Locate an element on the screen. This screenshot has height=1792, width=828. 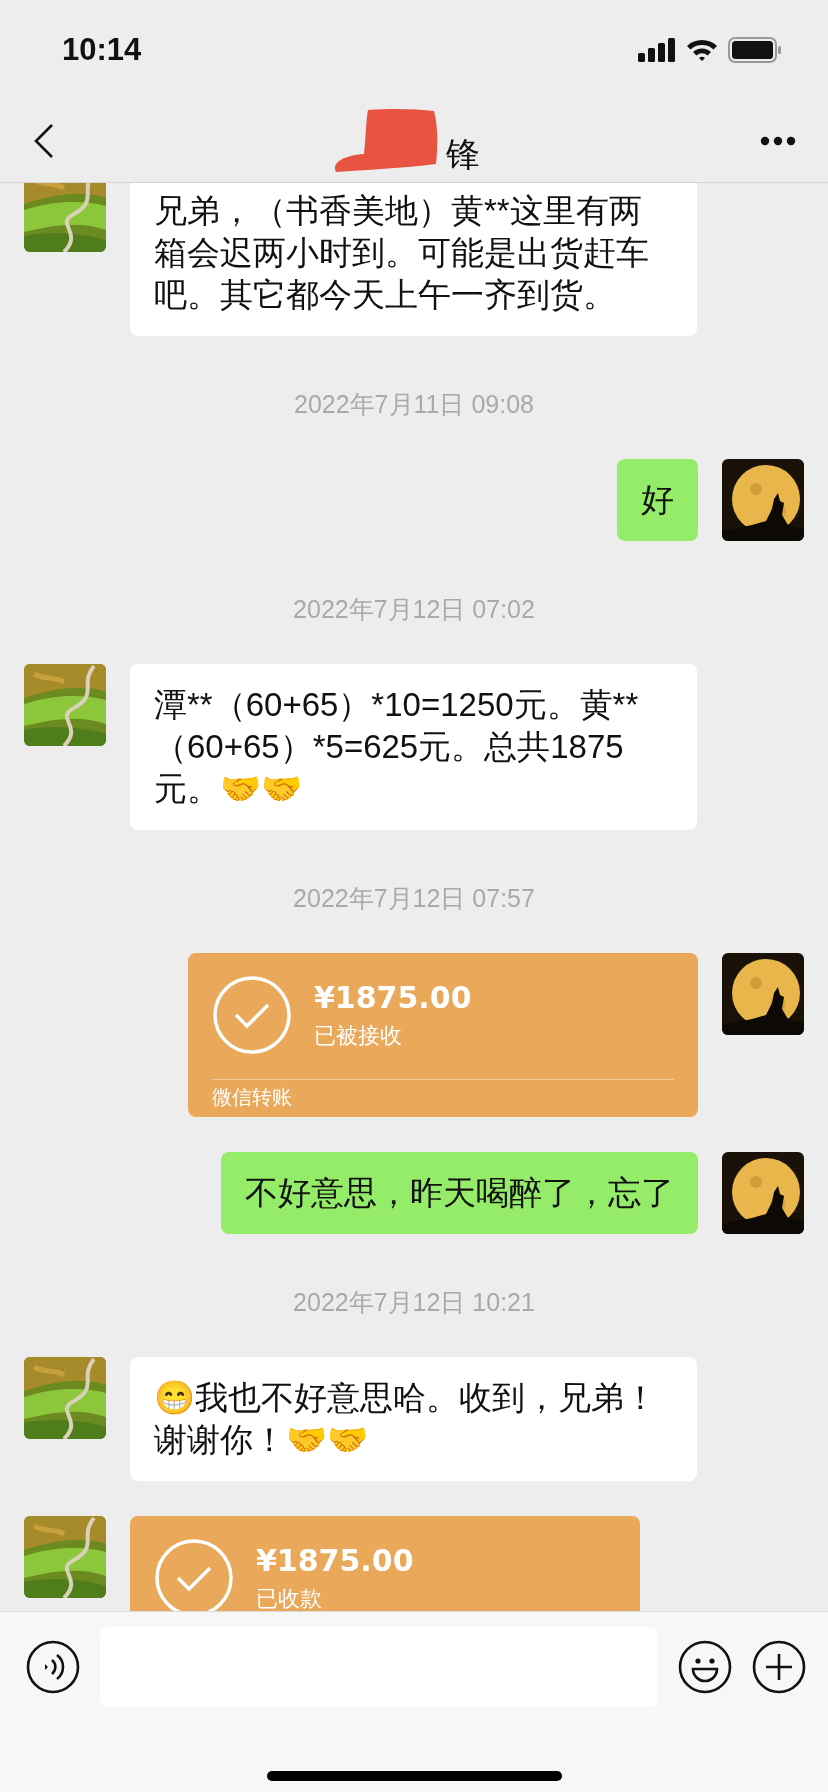
more-icon is located at coordinates (778, 141).